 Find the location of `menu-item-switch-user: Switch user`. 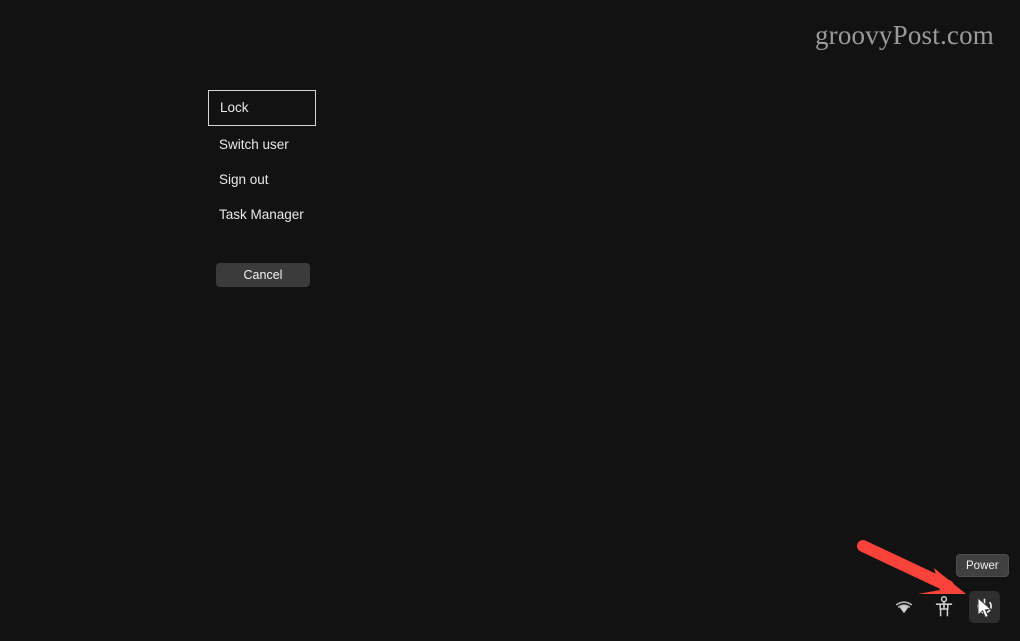

menu-item-switch-user: Switch user is located at coordinates (254, 145).